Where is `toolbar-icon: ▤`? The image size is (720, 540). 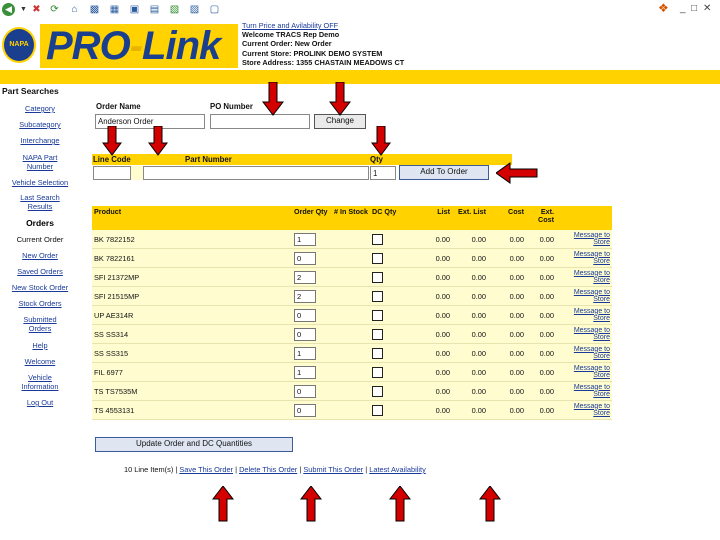
toolbar-icon: ▤ is located at coordinates (154, 9).